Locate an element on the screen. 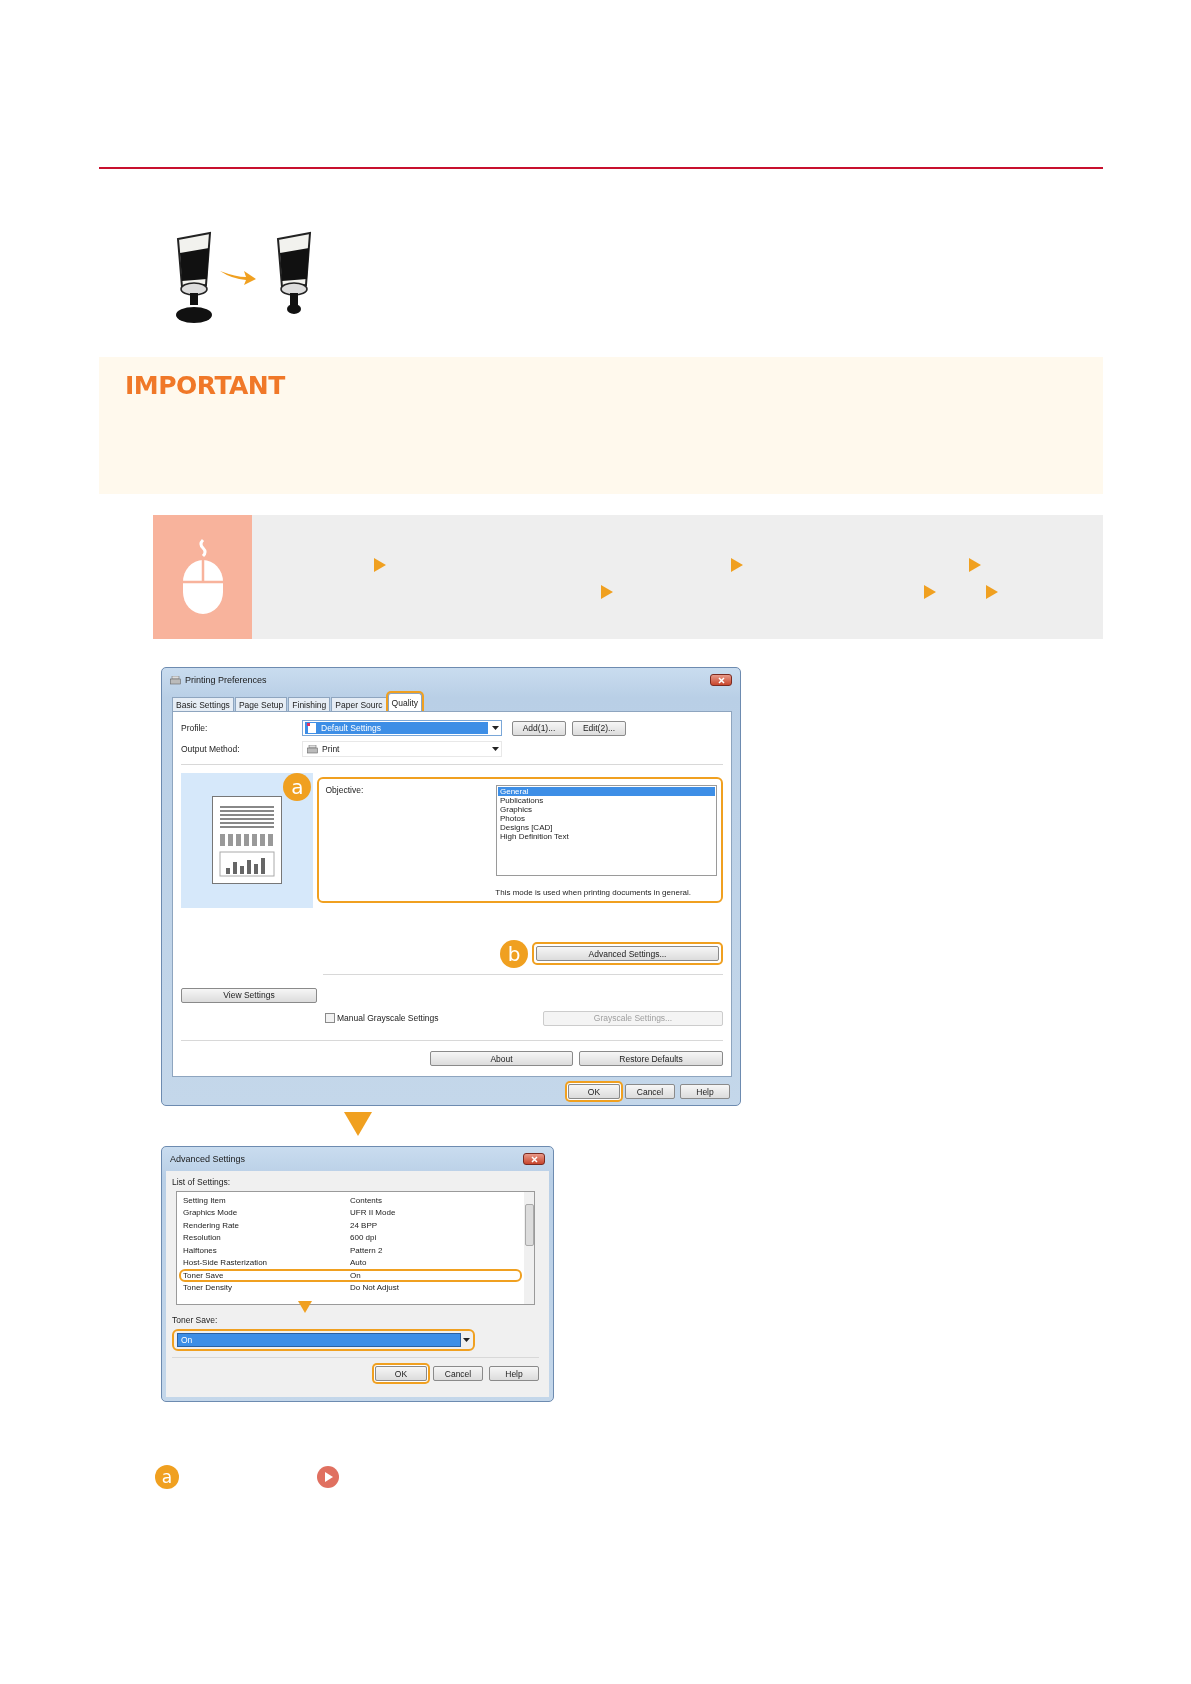 The width and height of the screenshot is (1191, 1684). column-header: Setting Item is located at coordinates (204, 1200).